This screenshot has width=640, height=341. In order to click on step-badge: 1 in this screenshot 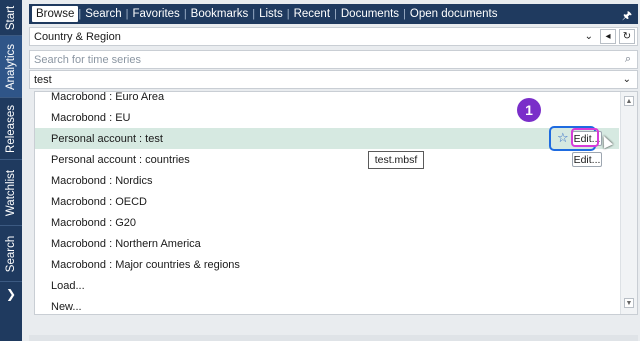, I will do `click(529, 110)`.